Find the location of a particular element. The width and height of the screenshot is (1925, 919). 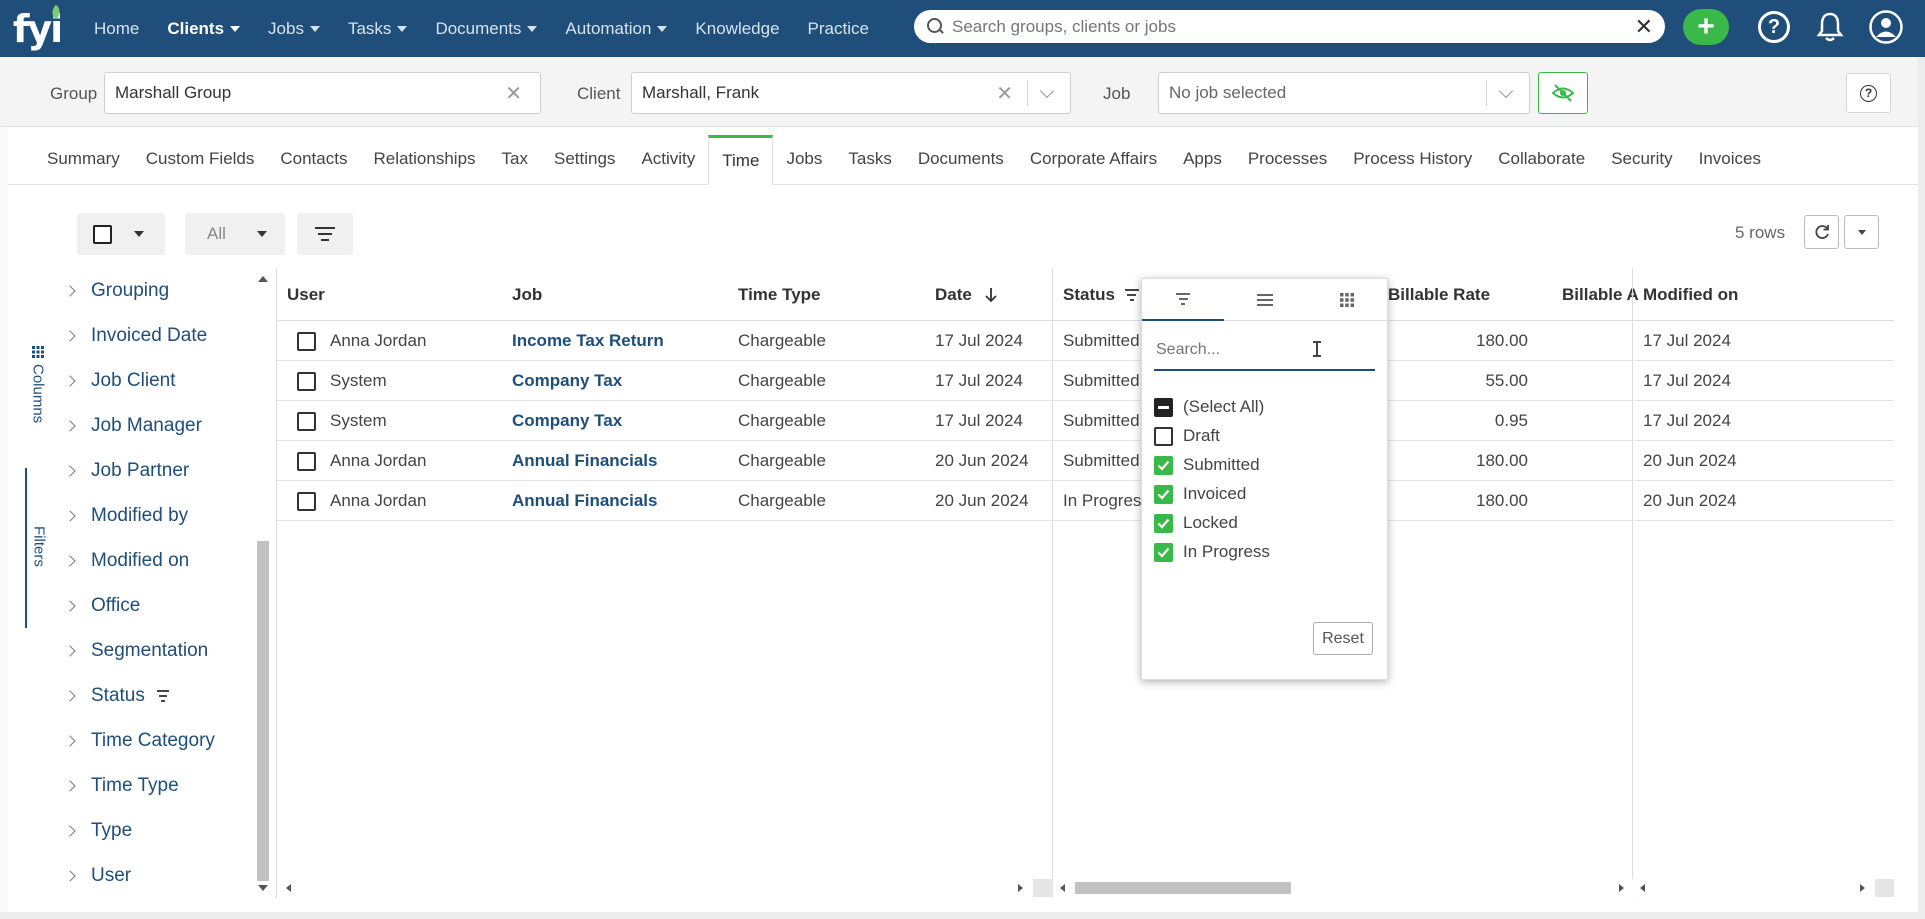

more-options-button is located at coordinates (1861, 232).